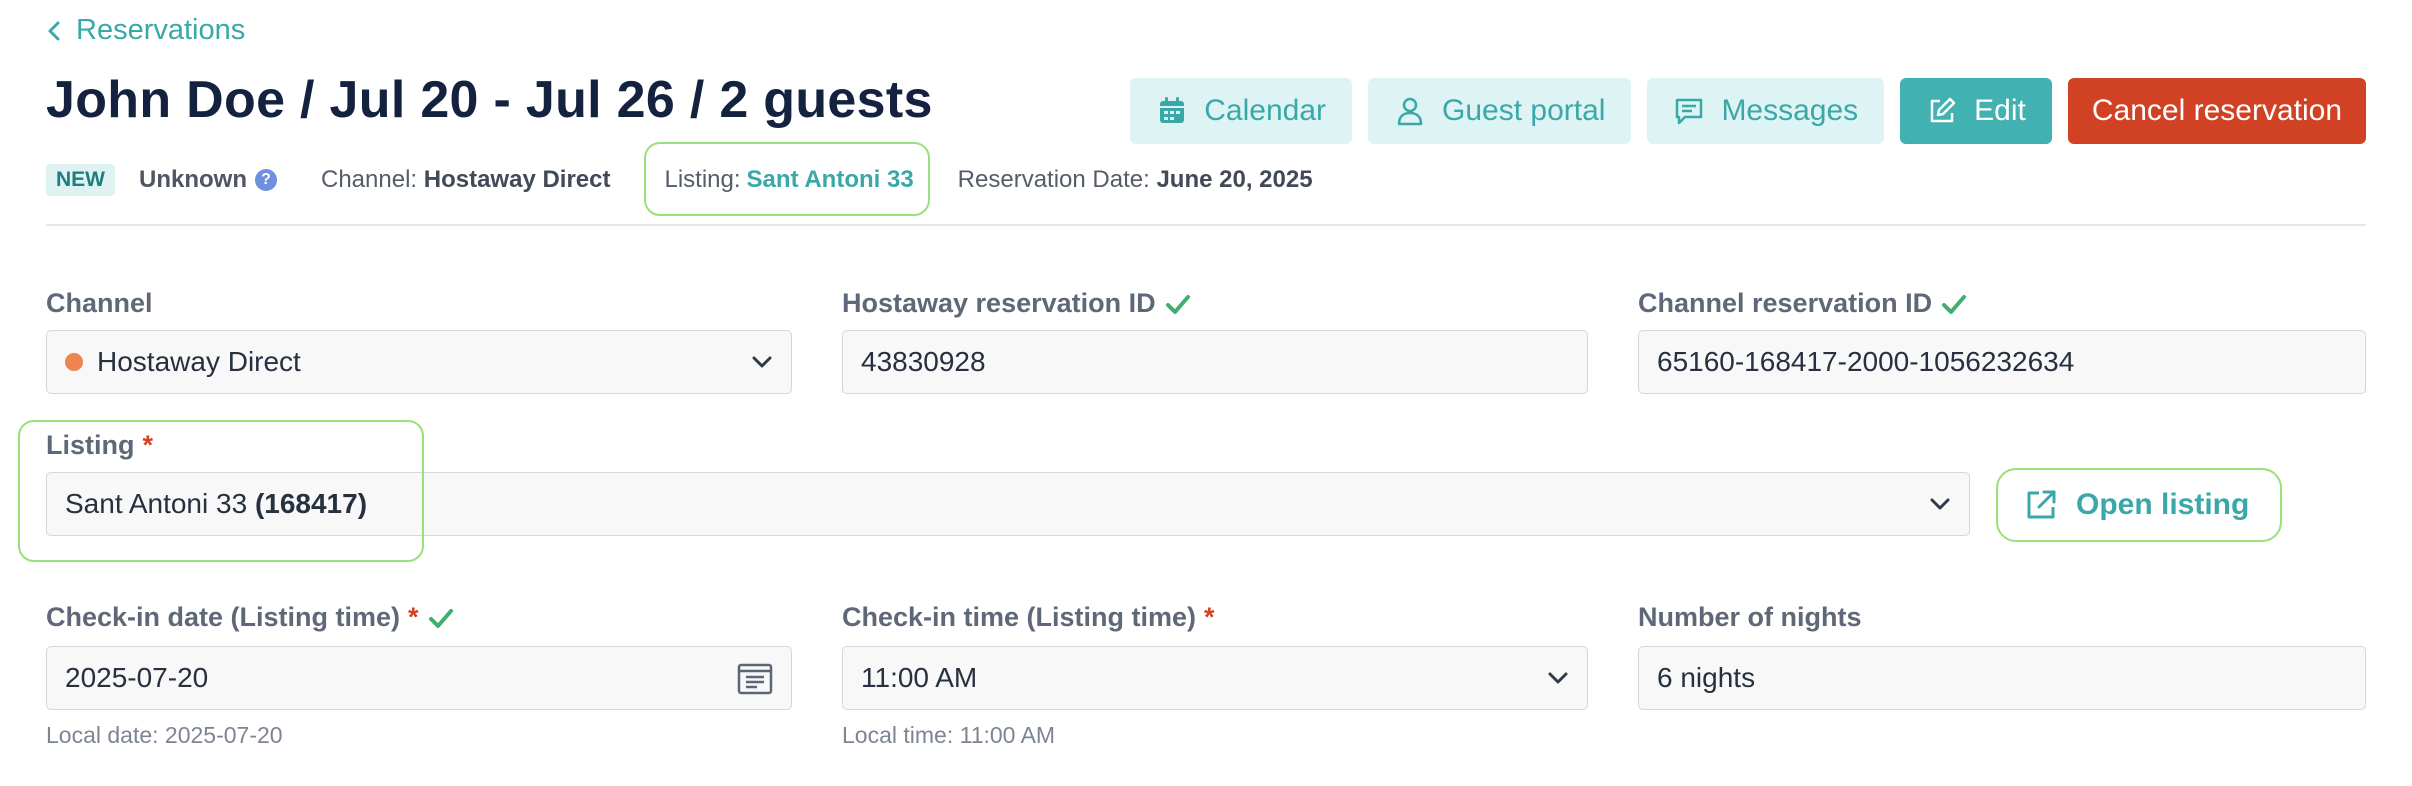  What do you see at coordinates (80, 180) in the screenshot?
I see `status-badge: NEW` at bounding box center [80, 180].